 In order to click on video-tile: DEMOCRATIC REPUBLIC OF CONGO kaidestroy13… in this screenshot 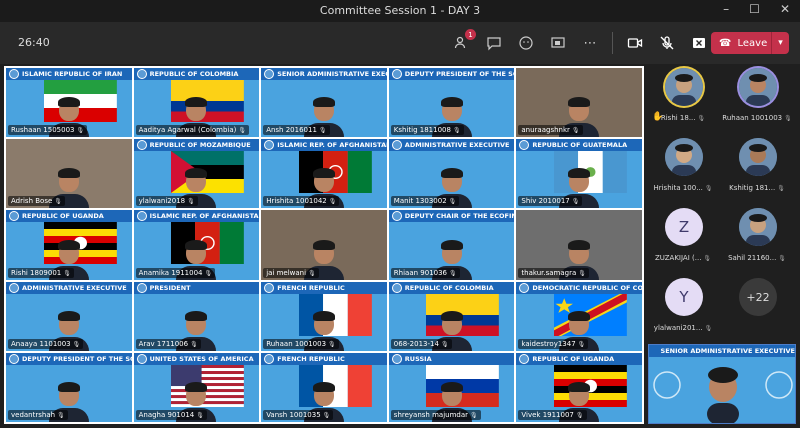, I will do `click(579, 316)`.